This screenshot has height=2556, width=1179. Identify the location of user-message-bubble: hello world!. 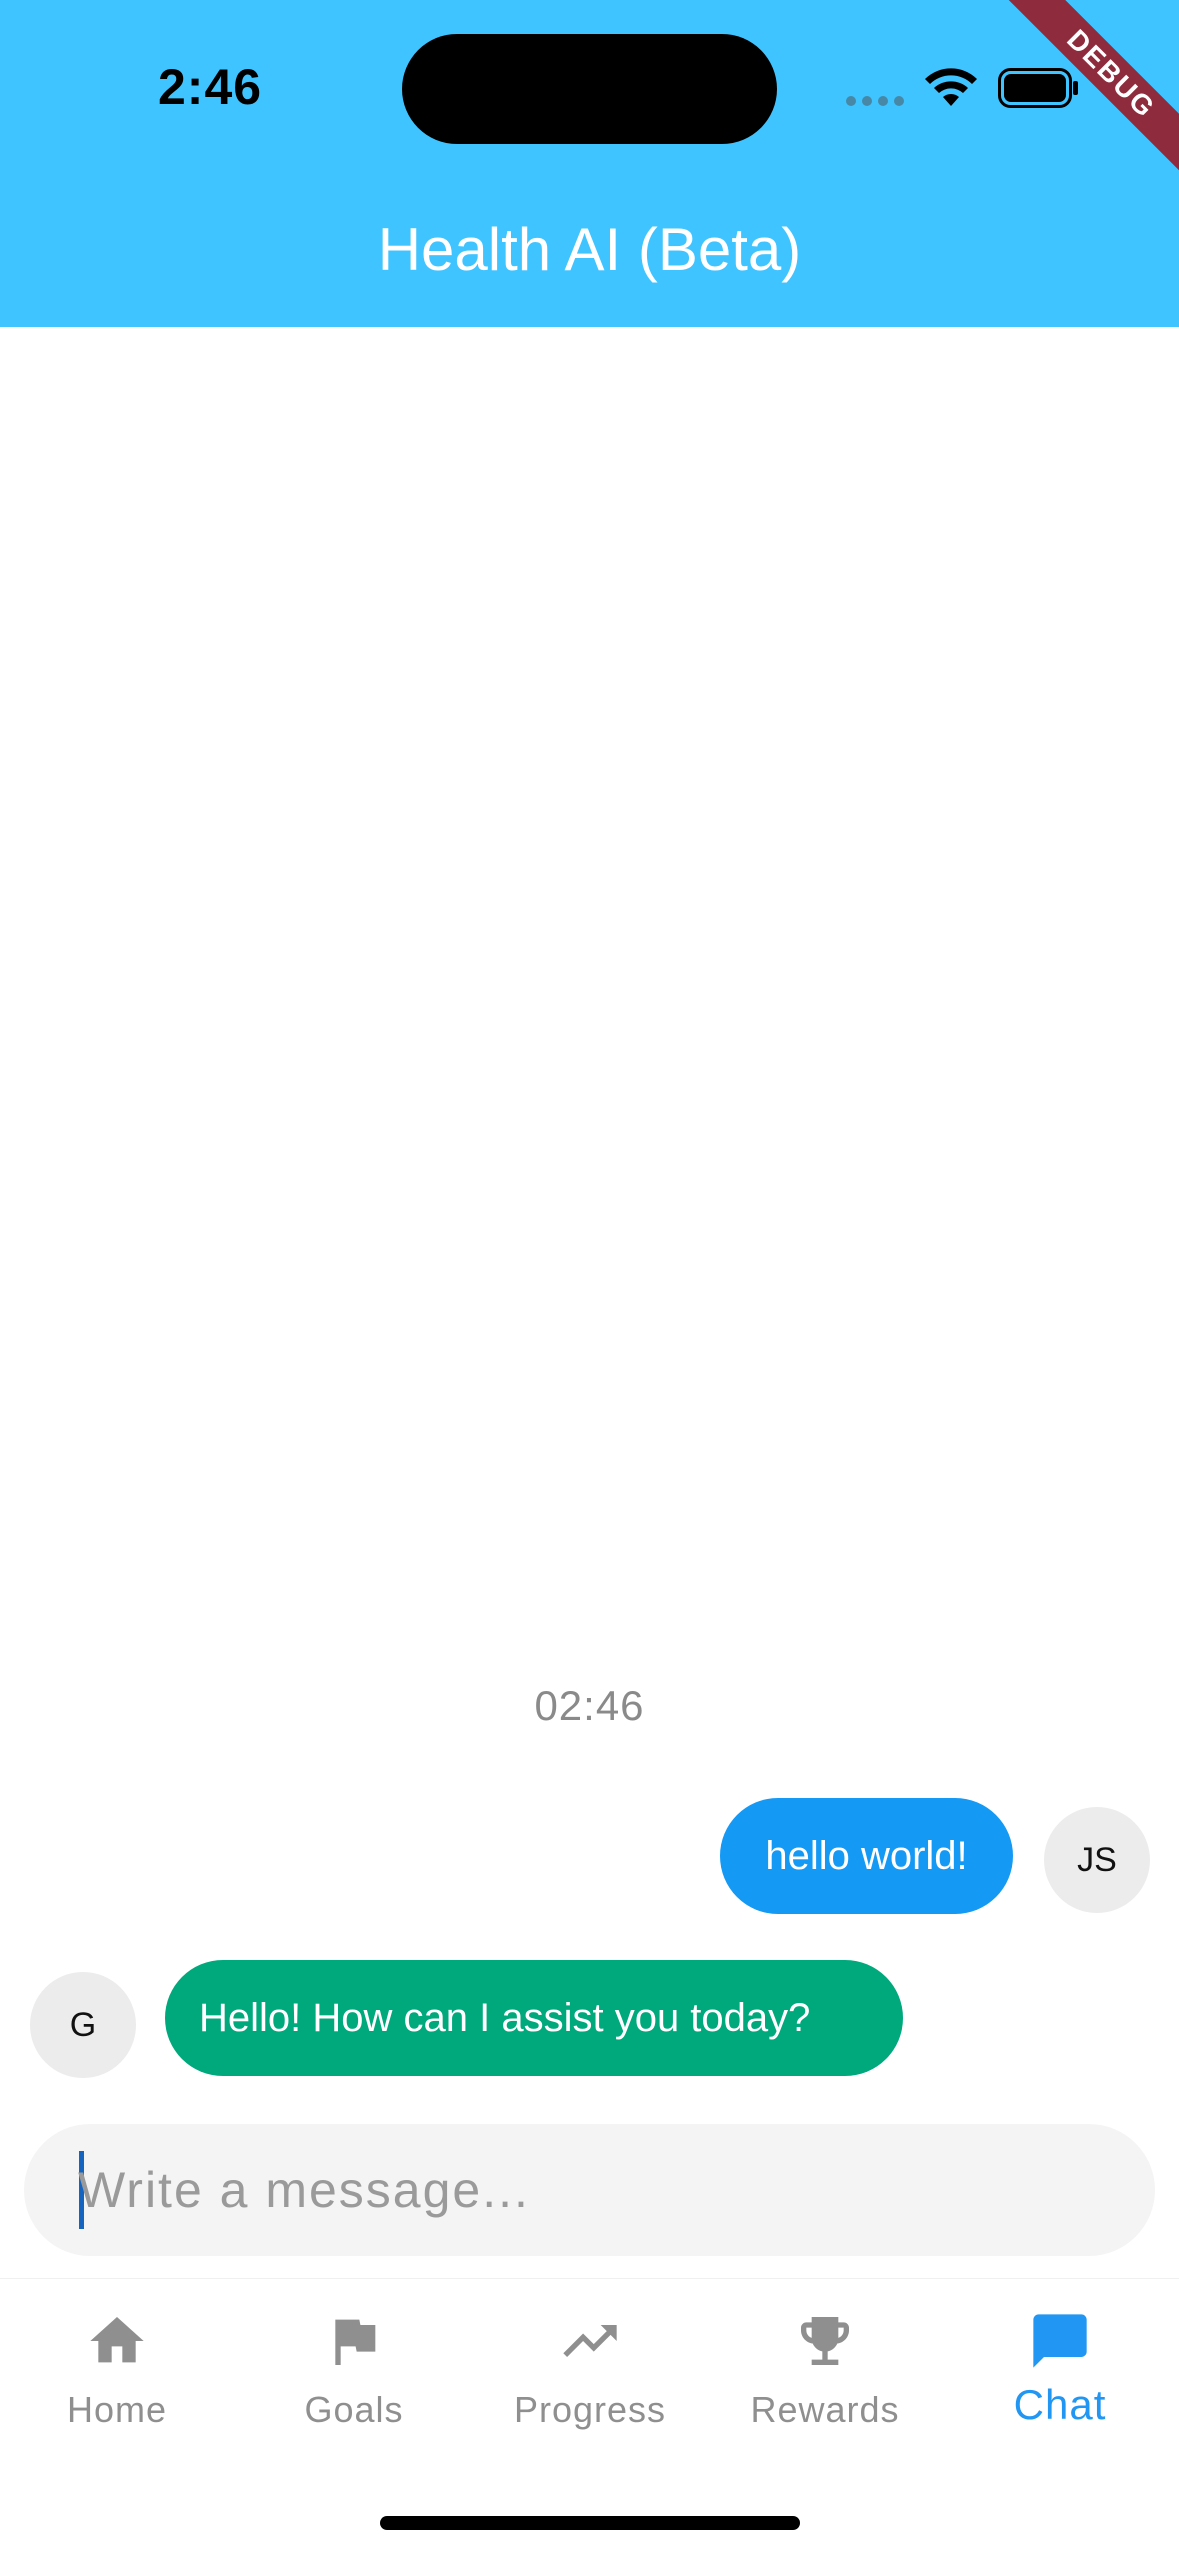
(866, 1856).